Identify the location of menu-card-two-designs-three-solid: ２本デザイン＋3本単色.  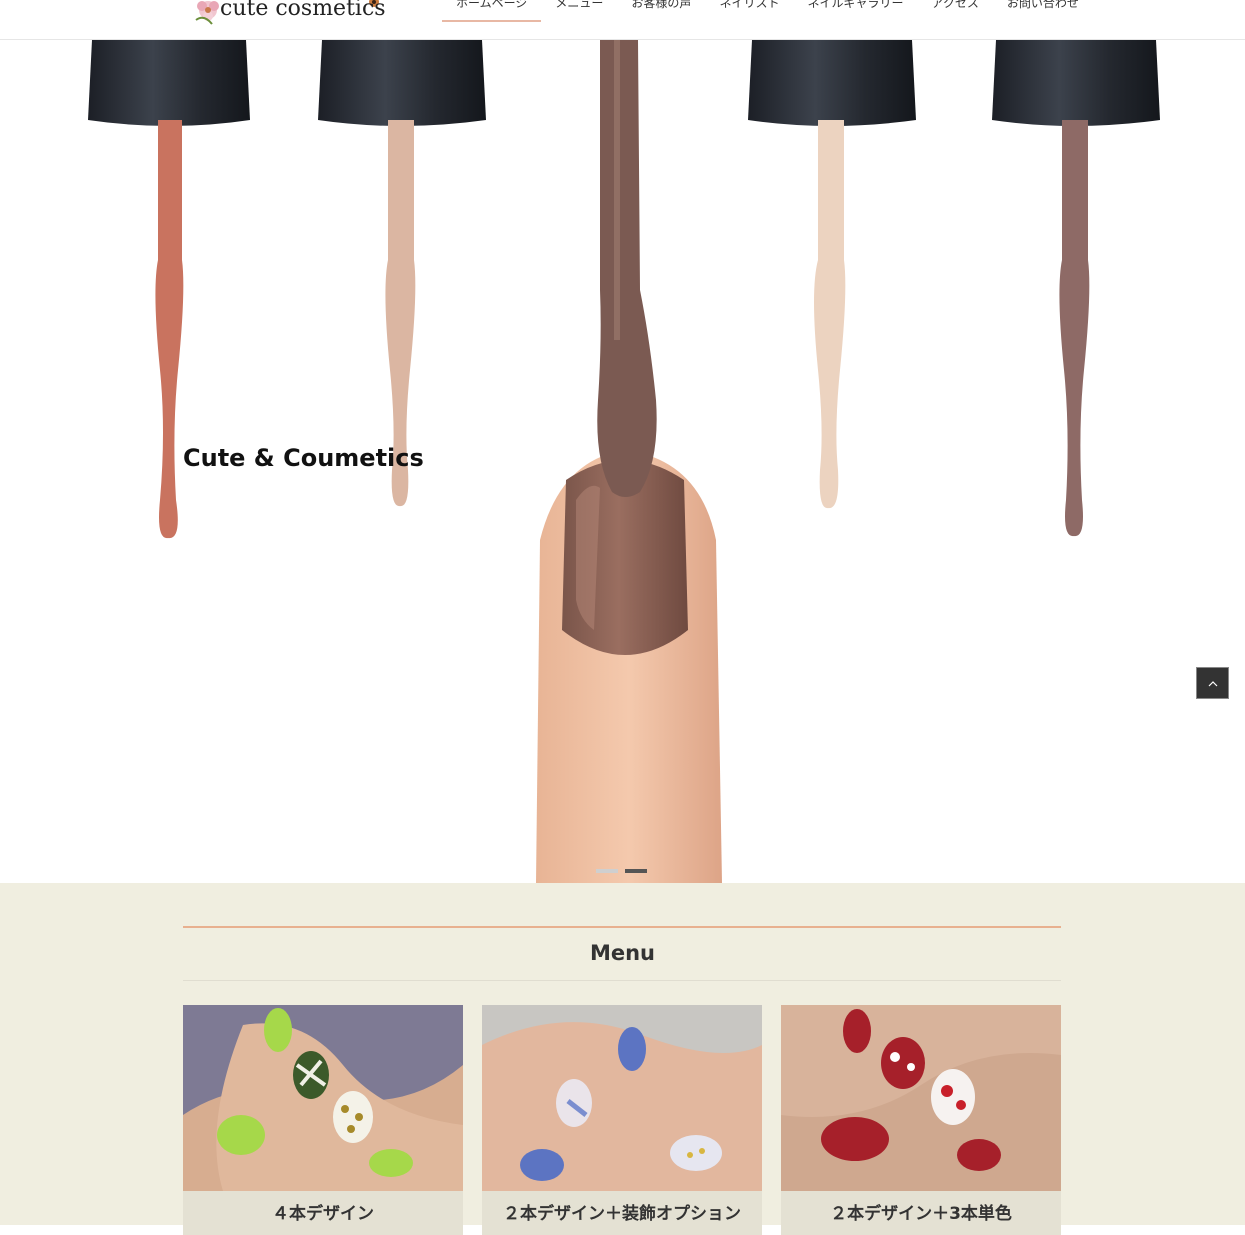
(921, 1120).